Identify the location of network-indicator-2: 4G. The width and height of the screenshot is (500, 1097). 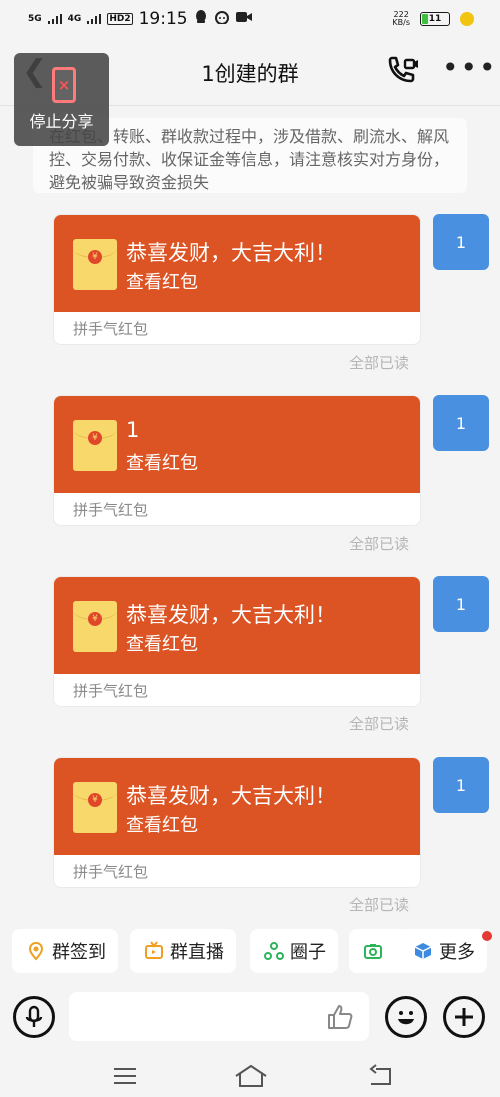
(74, 18).